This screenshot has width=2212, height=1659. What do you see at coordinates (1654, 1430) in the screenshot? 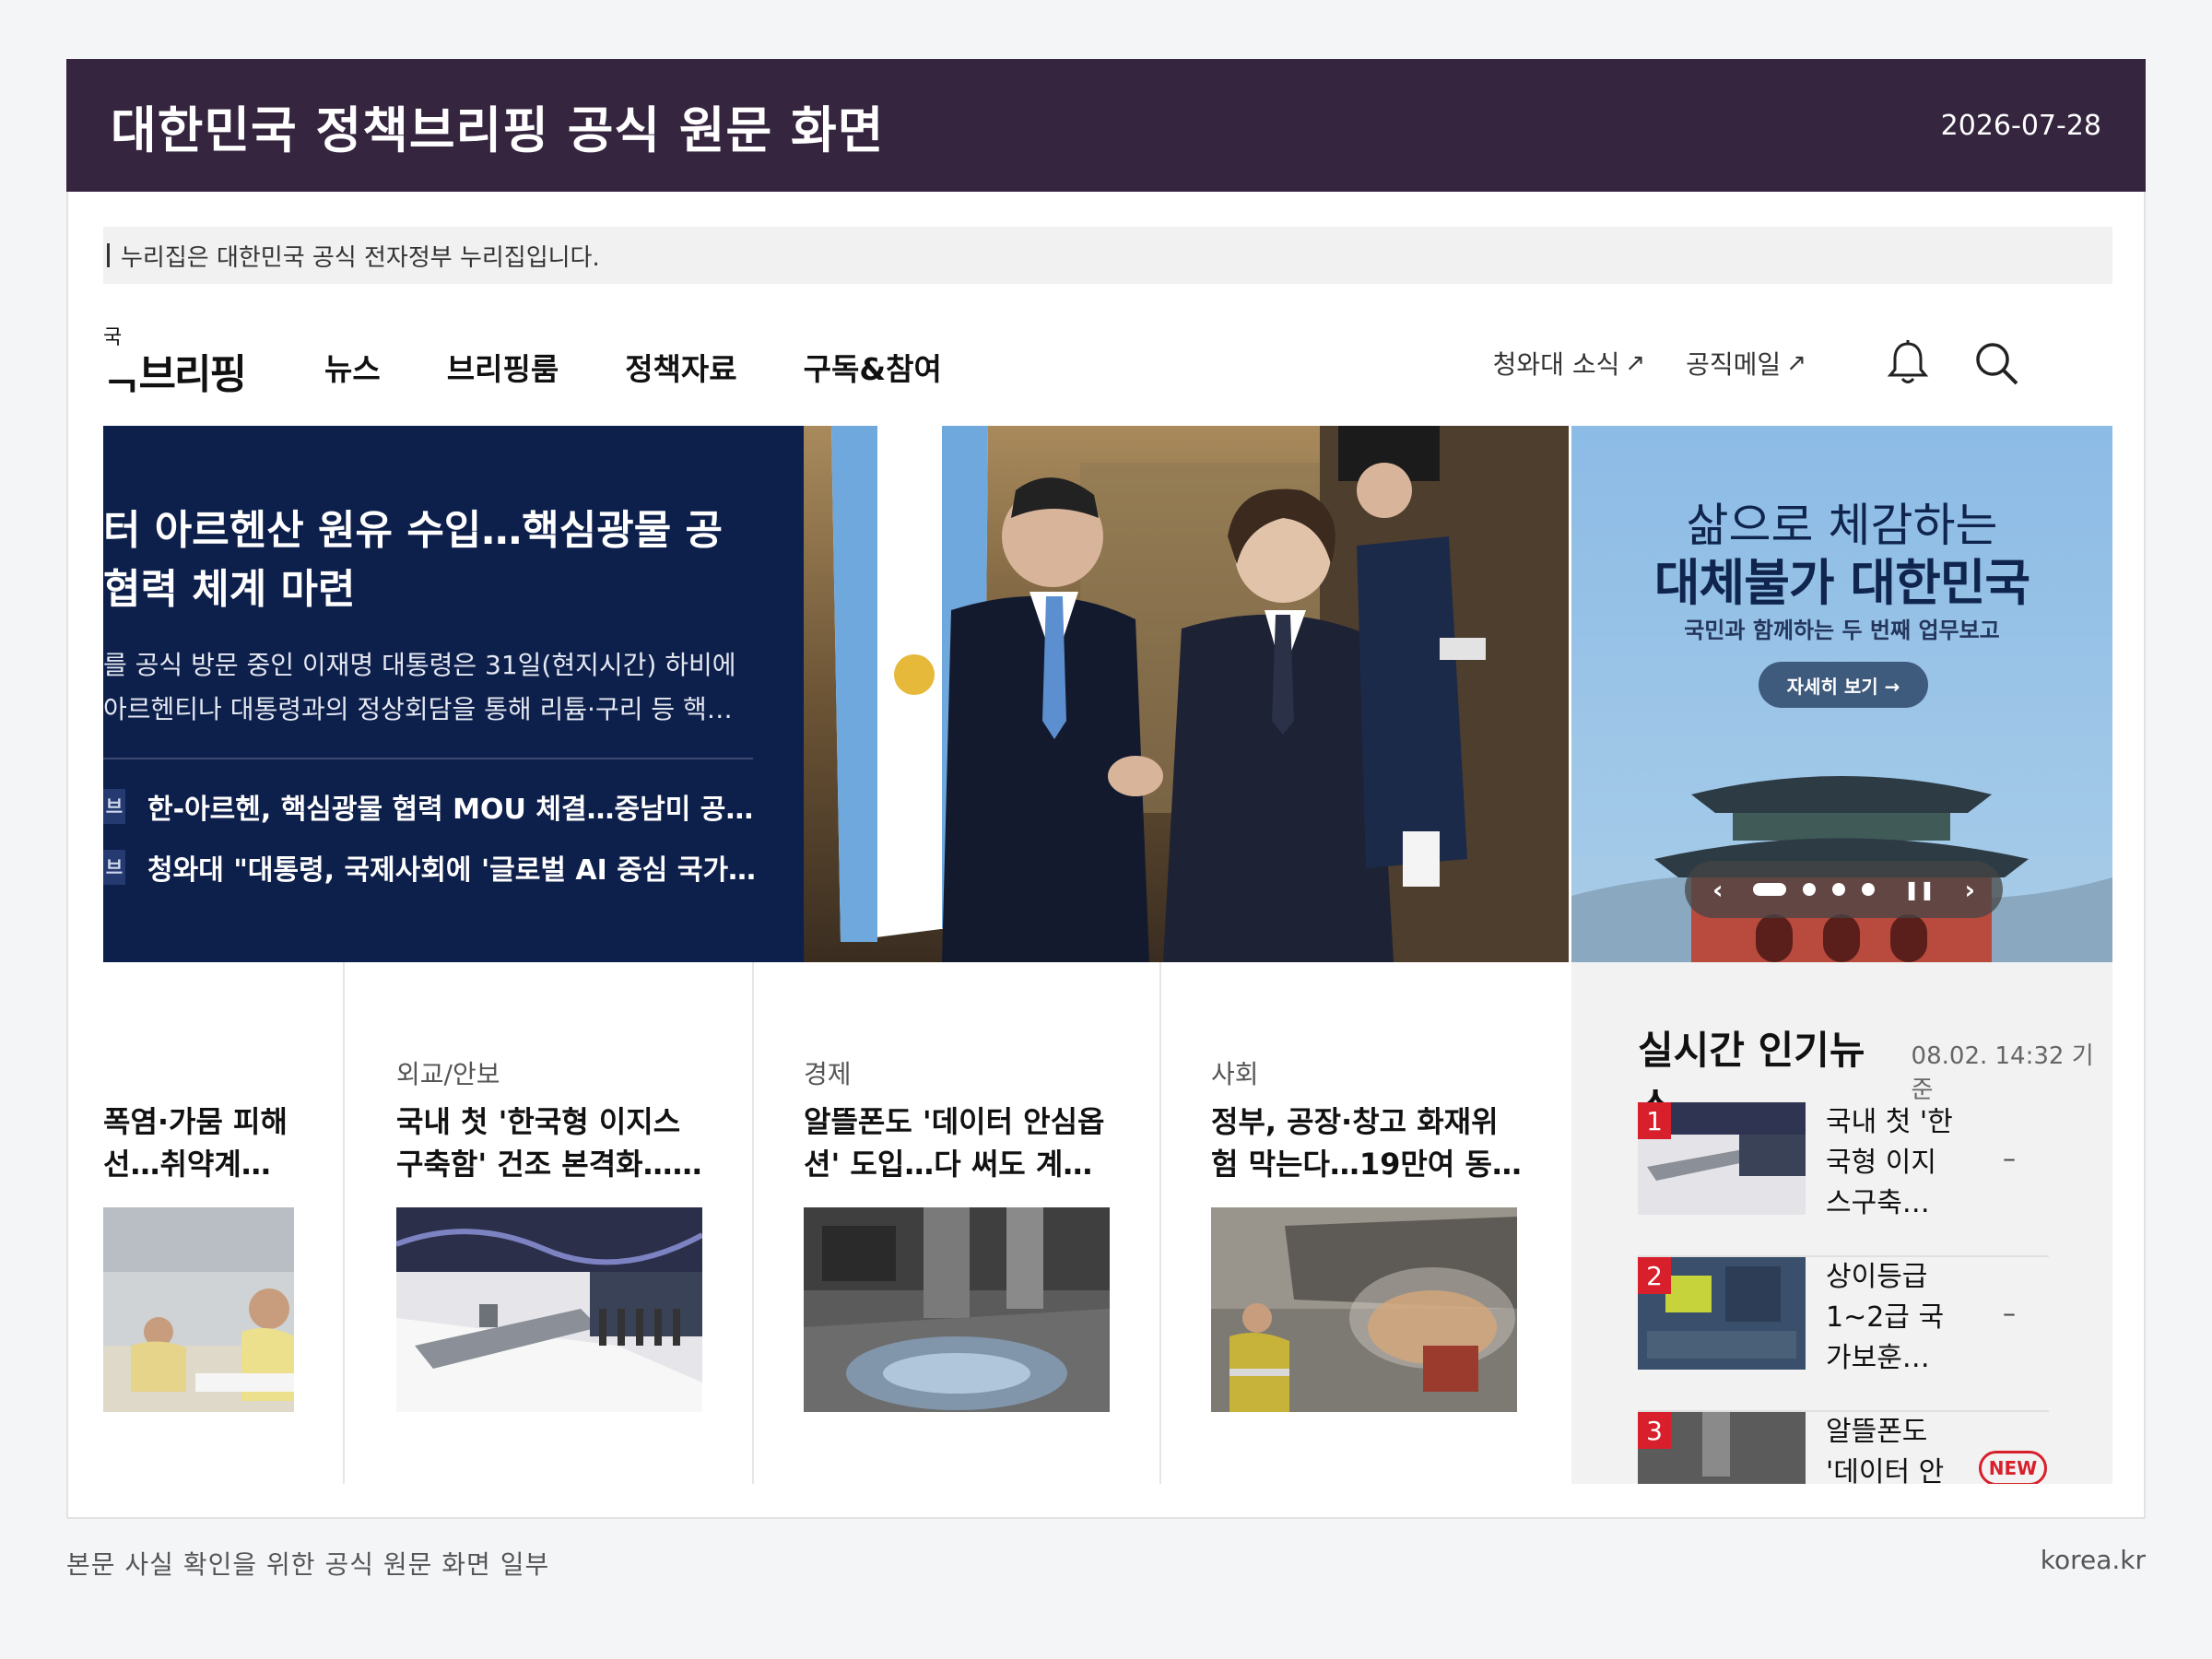
I see `popular-news-rank: 3` at bounding box center [1654, 1430].